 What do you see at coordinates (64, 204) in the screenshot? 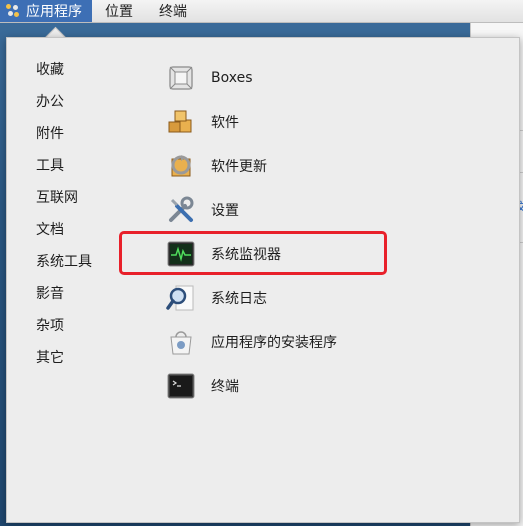
I see `category-internet: 互联网` at bounding box center [64, 204].